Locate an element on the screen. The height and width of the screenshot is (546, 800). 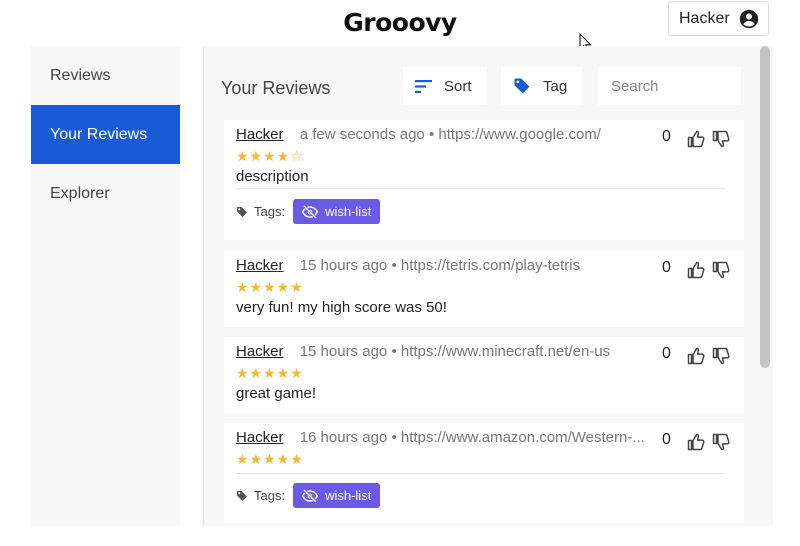
page-title: Your Reviews is located at coordinates (276, 88).